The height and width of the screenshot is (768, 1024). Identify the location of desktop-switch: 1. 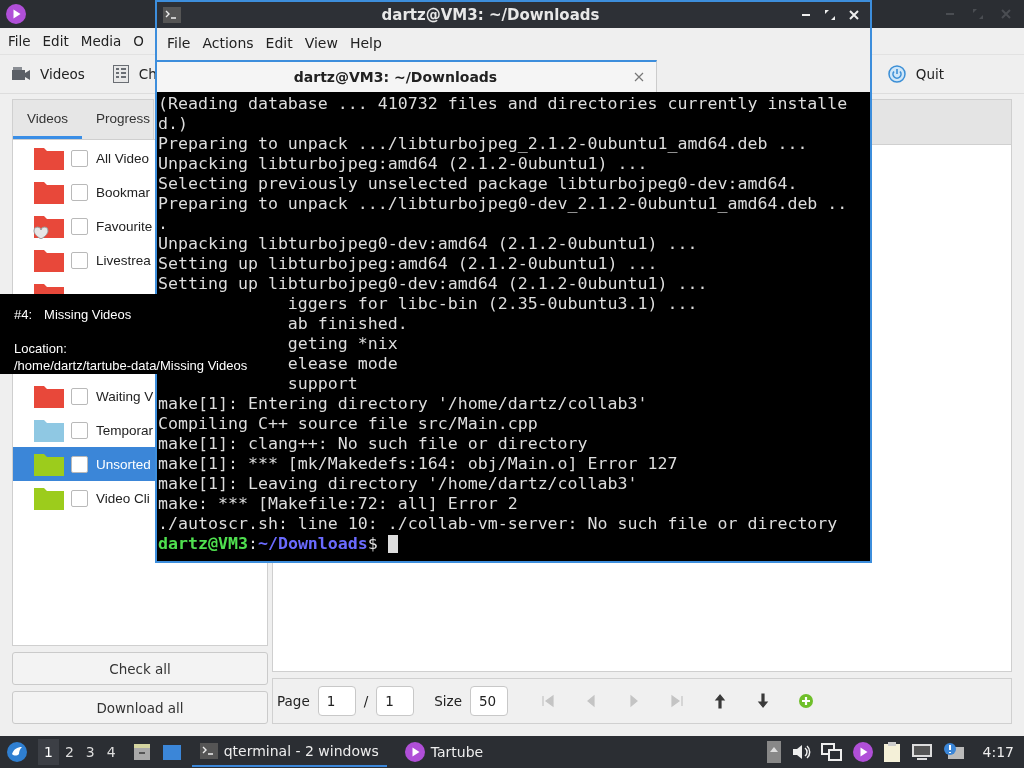
(48, 752).